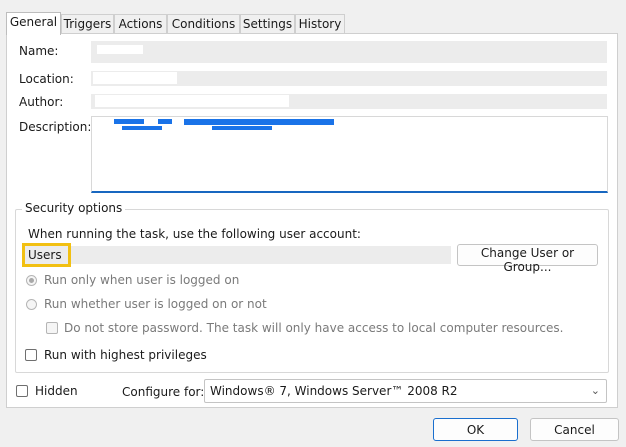  What do you see at coordinates (31, 355) in the screenshot?
I see `highest-privileges-checkbox` at bounding box center [31, 355].